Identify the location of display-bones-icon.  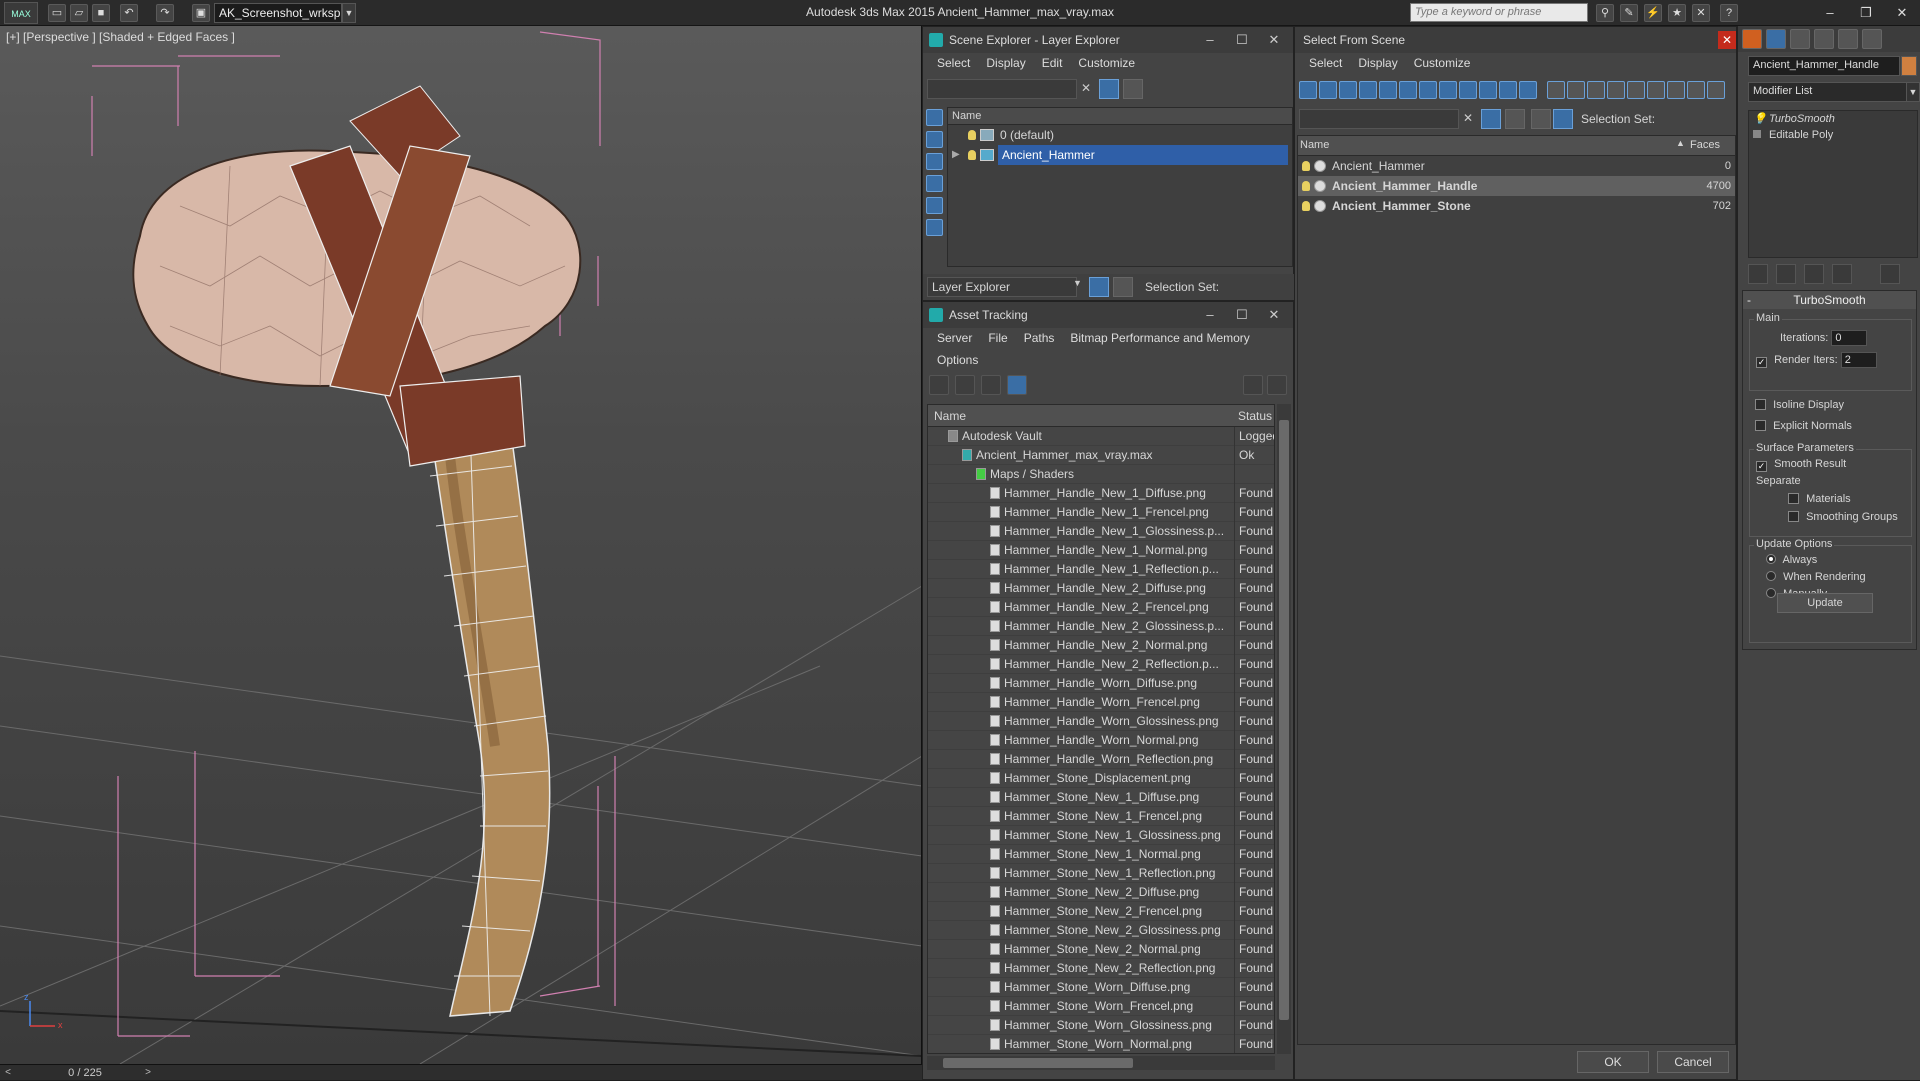
(1468, 90).